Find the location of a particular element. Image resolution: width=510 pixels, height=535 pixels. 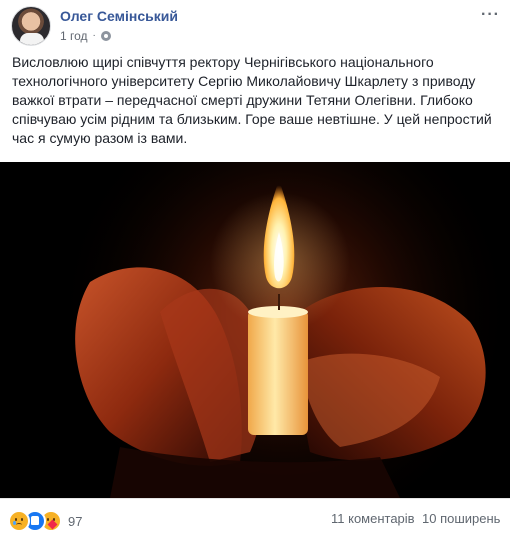

avatar-shirt is located at coordinates (32, 39).